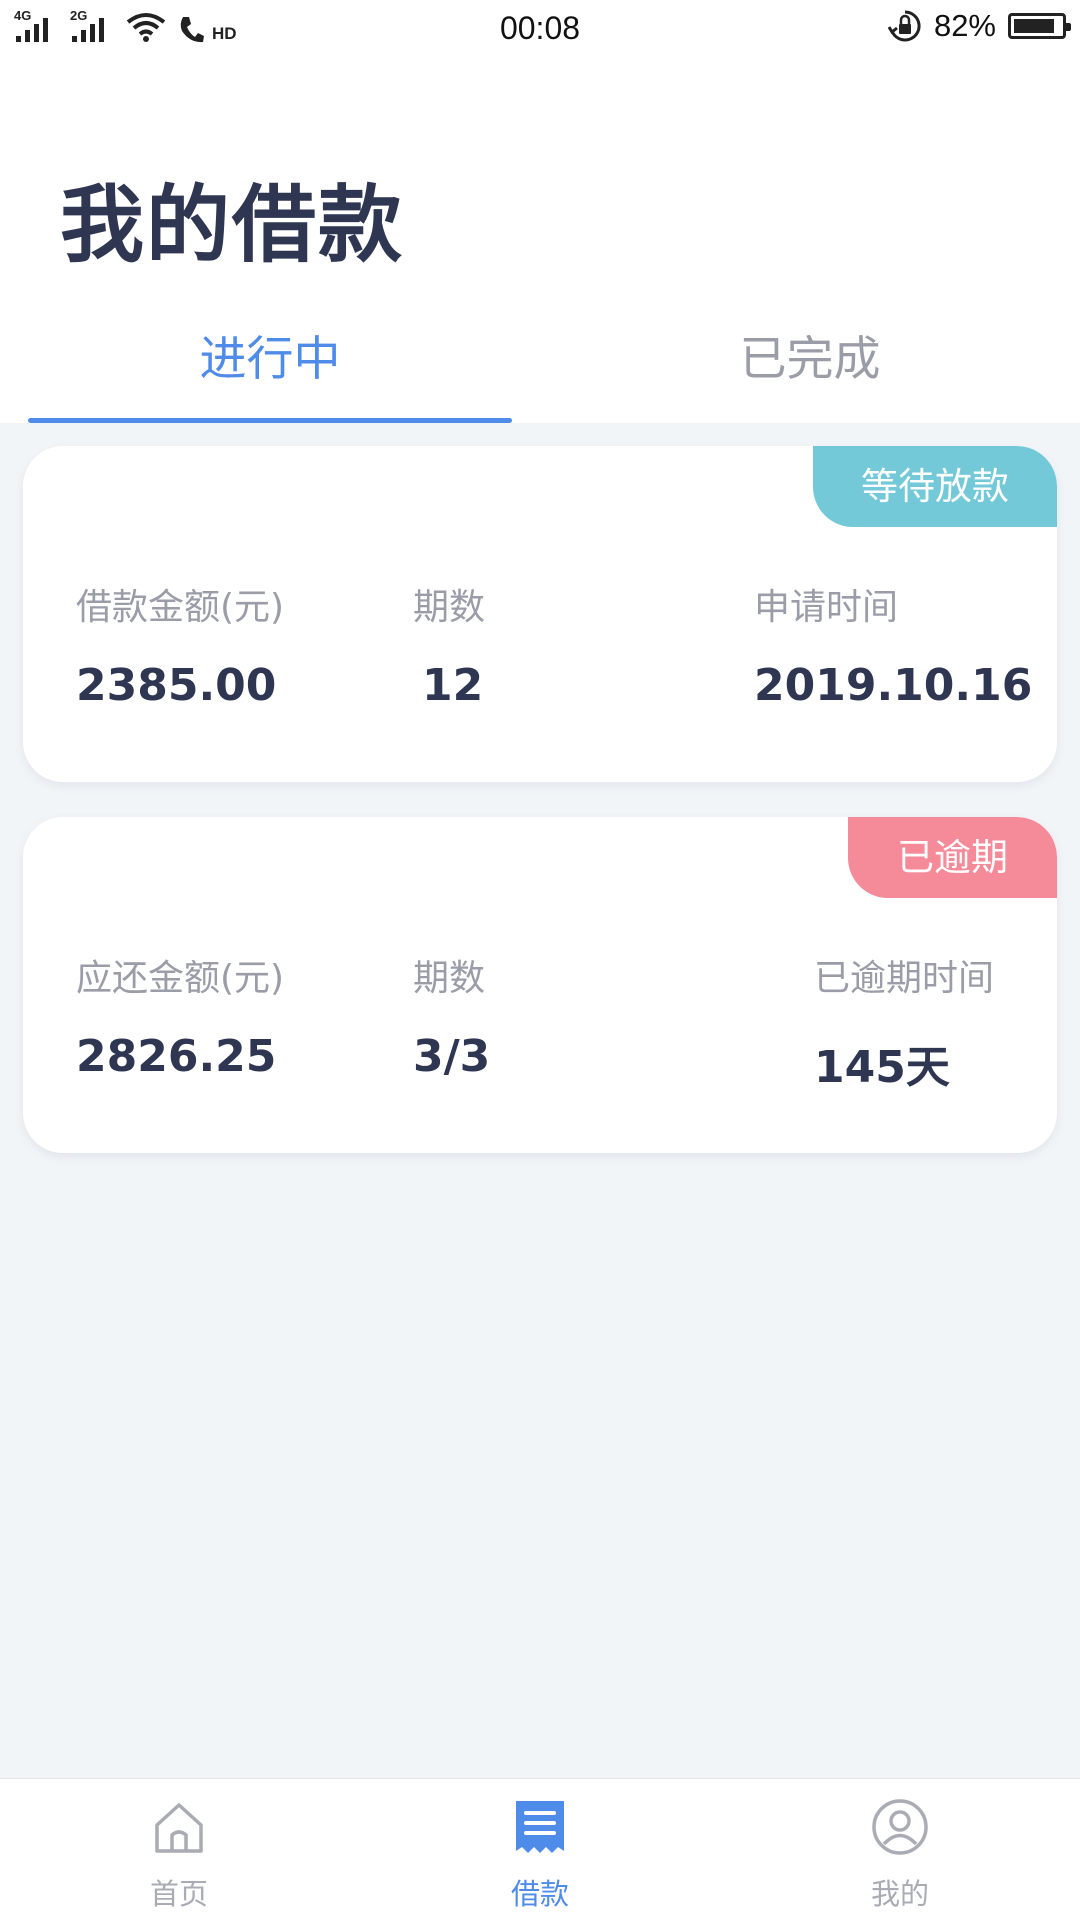 The width and height of the screenshot is (1080, 1920). Describe the element at coordinates (952, 857) in the screenshot. I see `status-badge: 已逾期` at that location.